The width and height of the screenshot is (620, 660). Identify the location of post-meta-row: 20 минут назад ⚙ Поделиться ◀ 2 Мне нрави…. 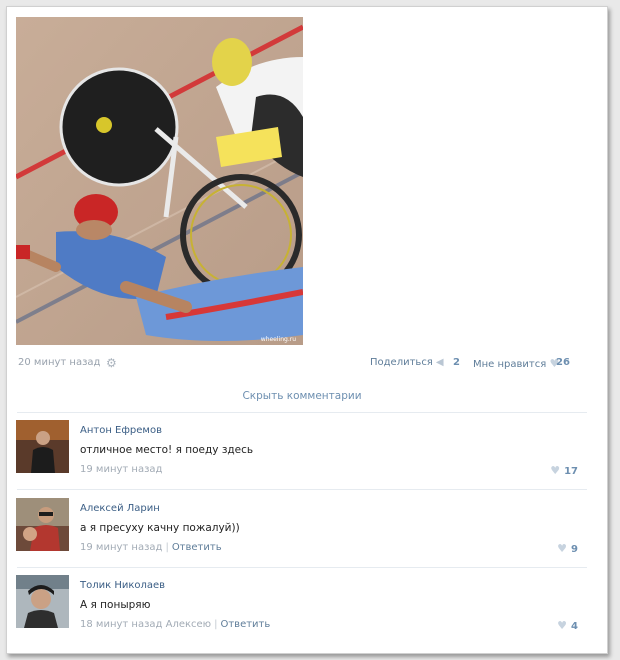
(300, 364).